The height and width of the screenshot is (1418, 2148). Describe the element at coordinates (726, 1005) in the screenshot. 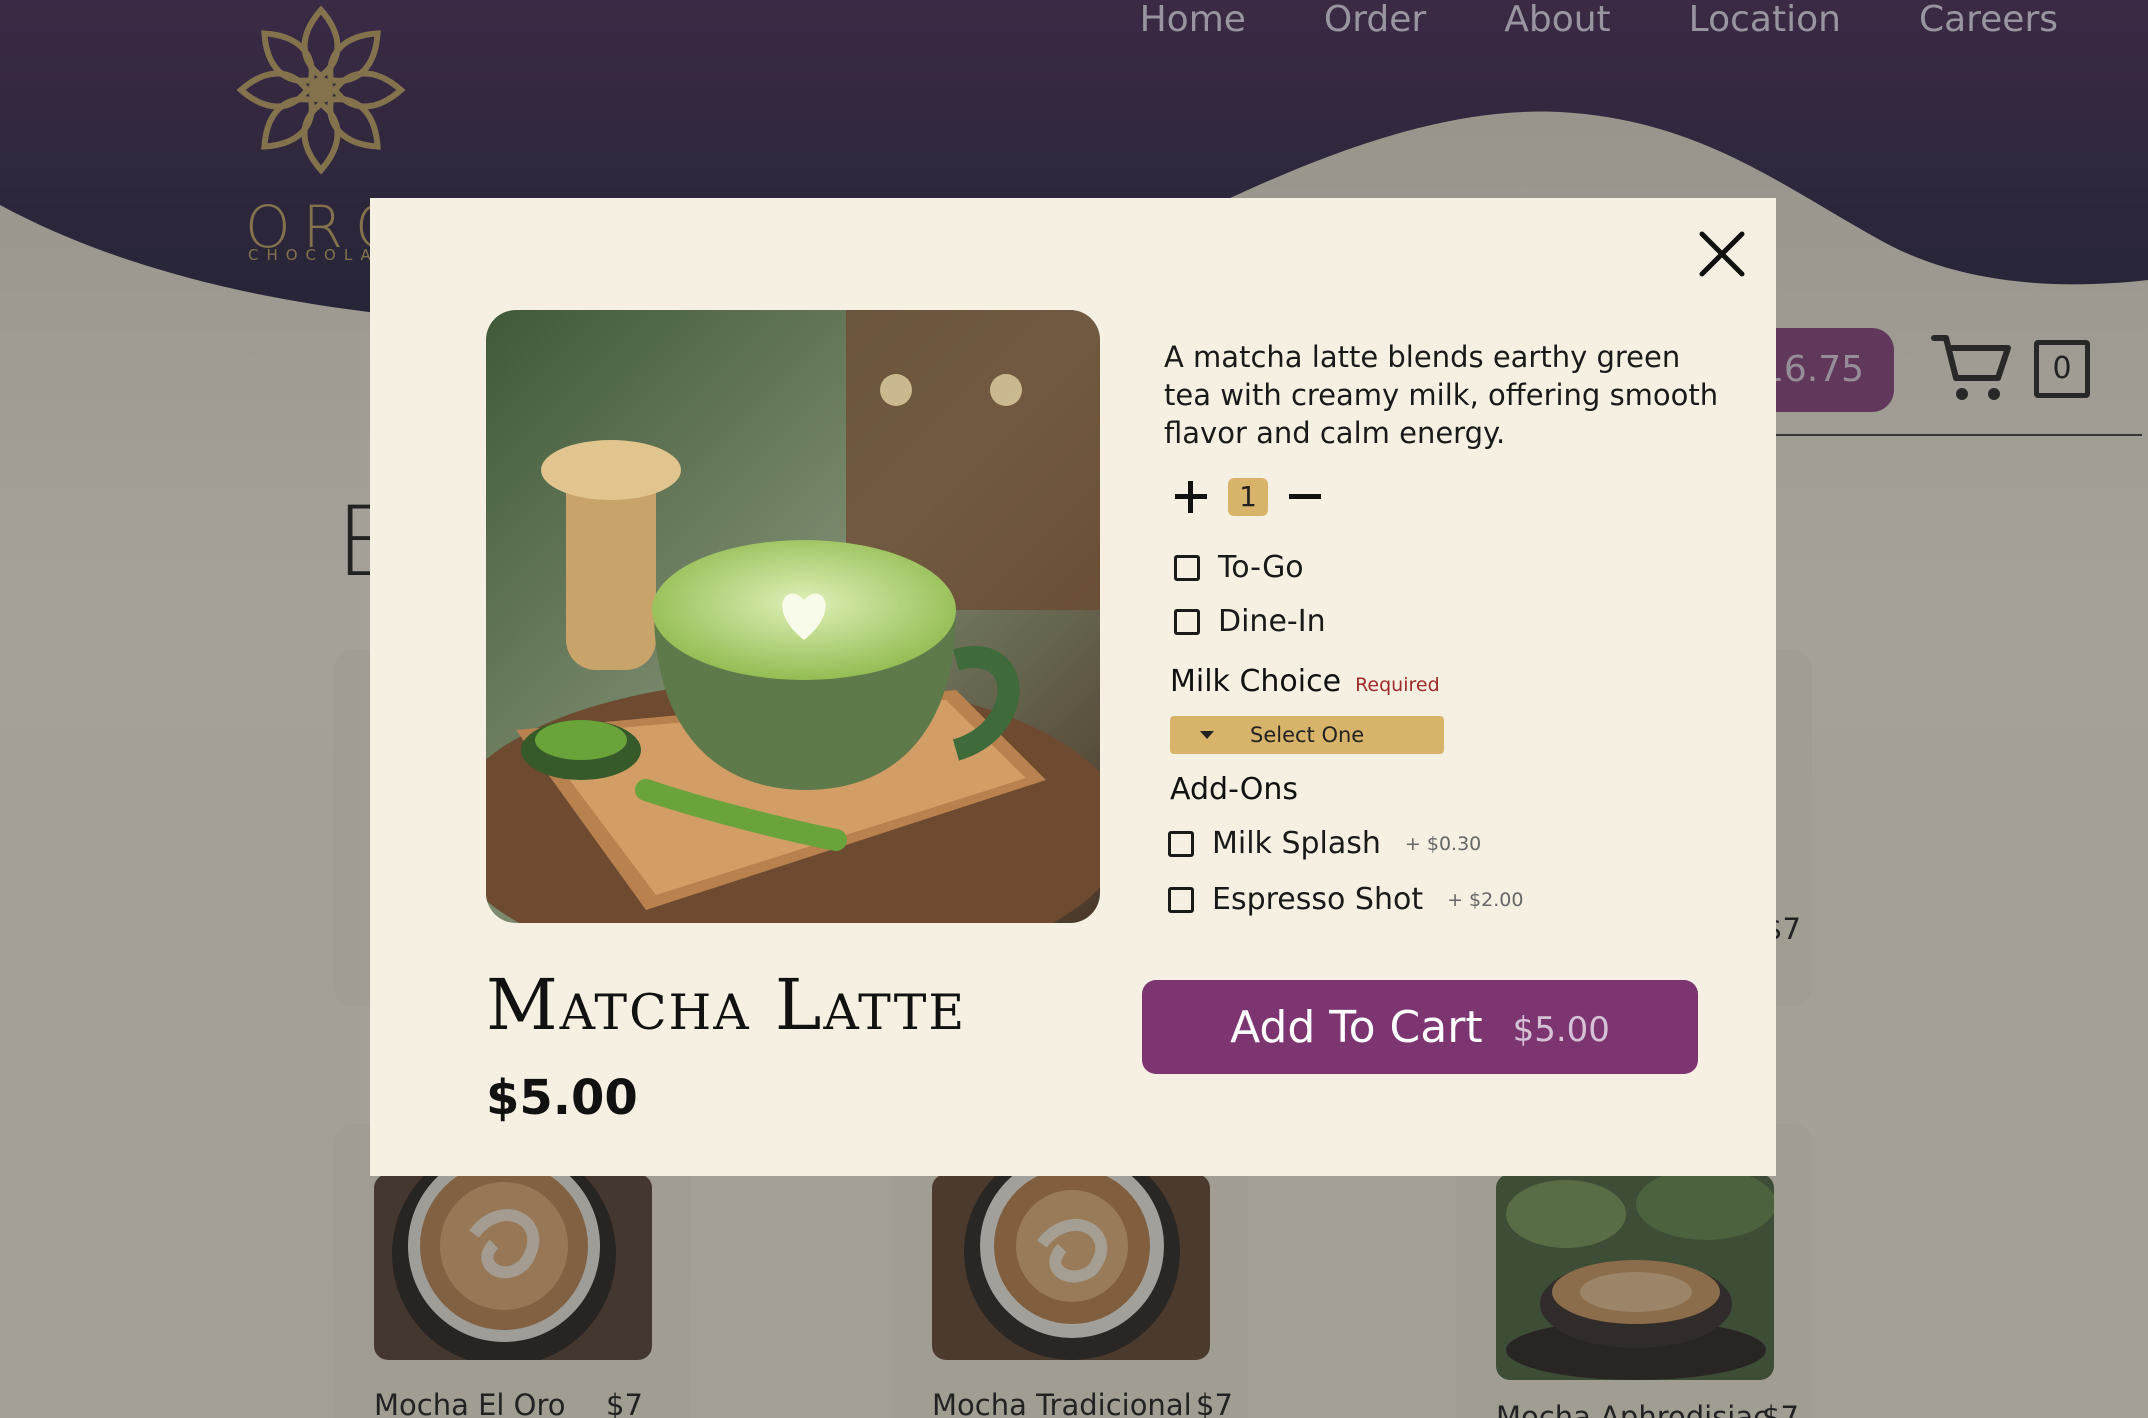

I see `product-title: Matcha Latte` at that location.